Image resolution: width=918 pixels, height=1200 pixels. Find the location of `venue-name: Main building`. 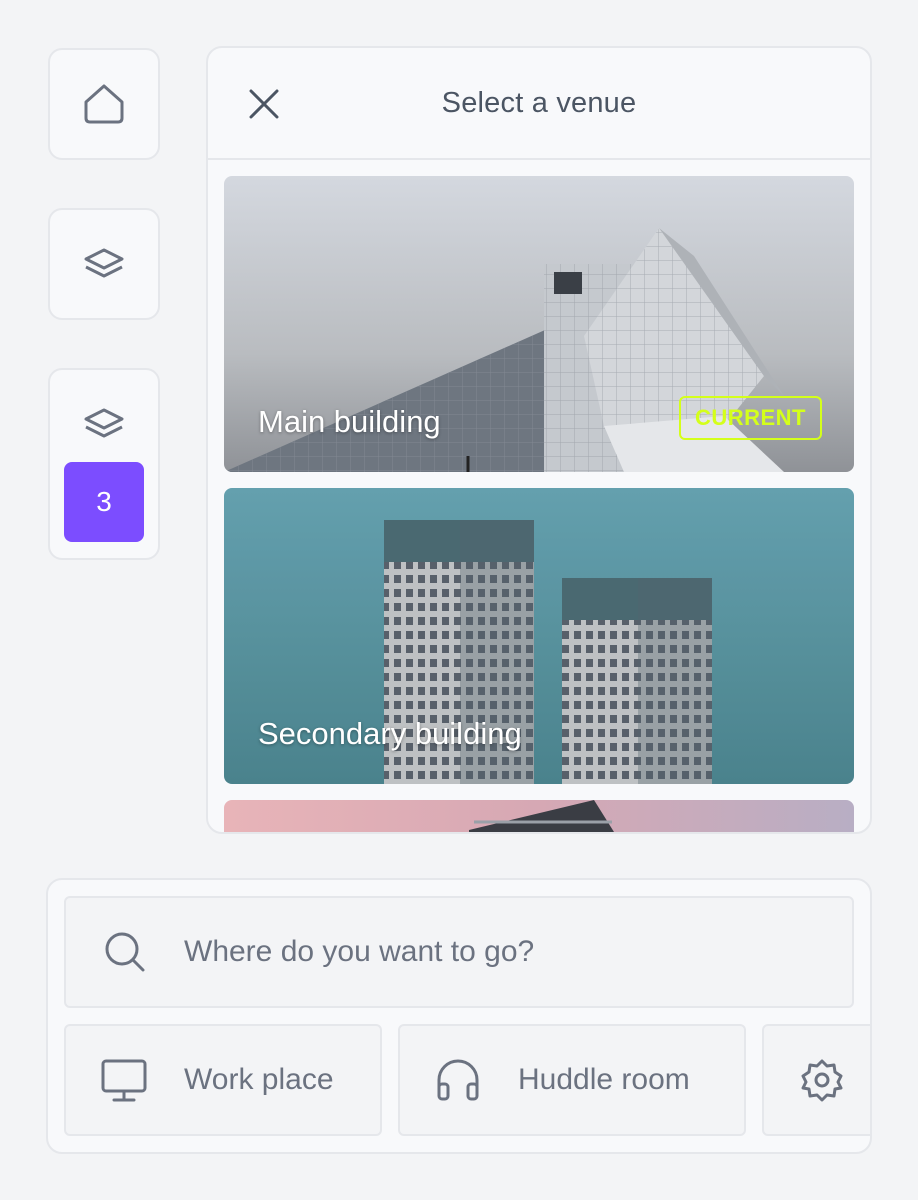

venue-name: Main building is located at coordinates (349, 421).